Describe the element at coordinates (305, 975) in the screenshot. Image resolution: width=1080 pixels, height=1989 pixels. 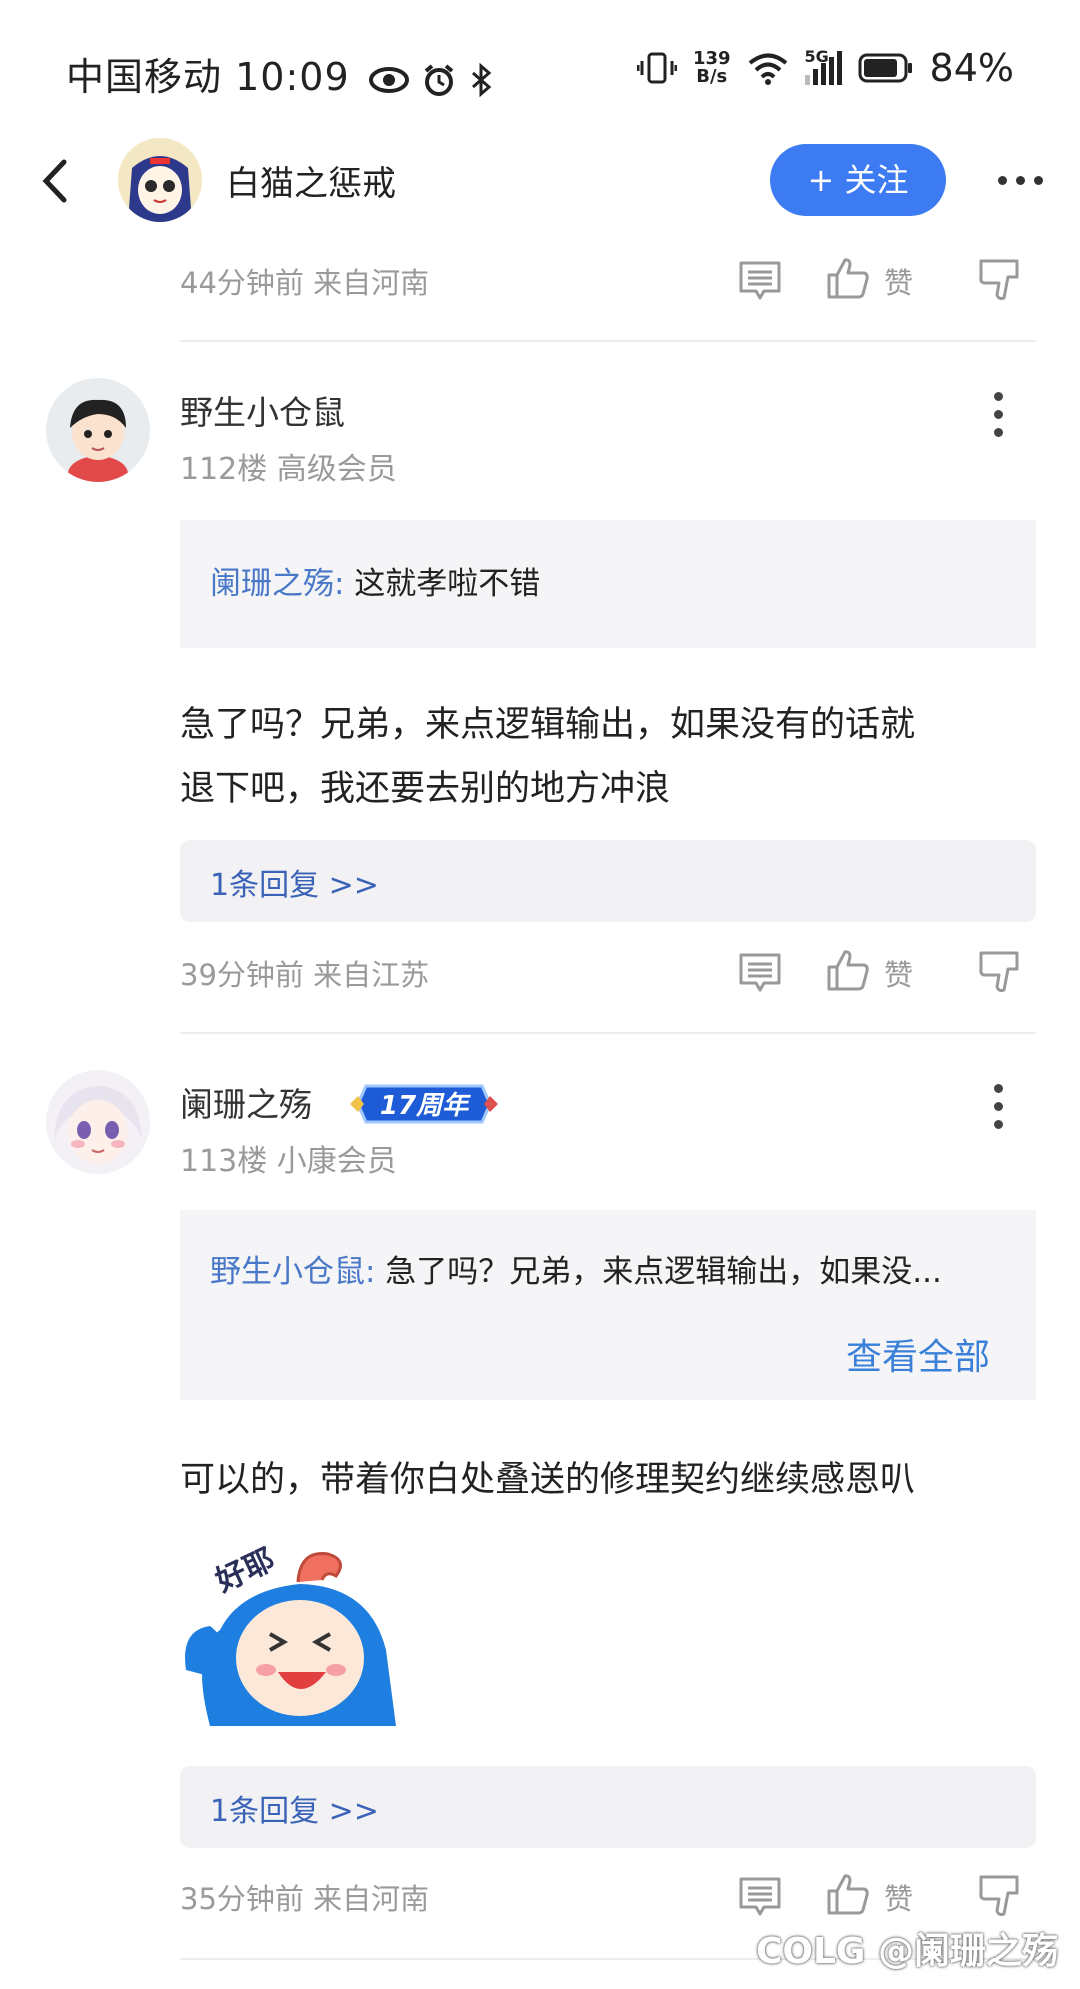
I see `comment-meta: 39分钟前 来自江苏` at that location.